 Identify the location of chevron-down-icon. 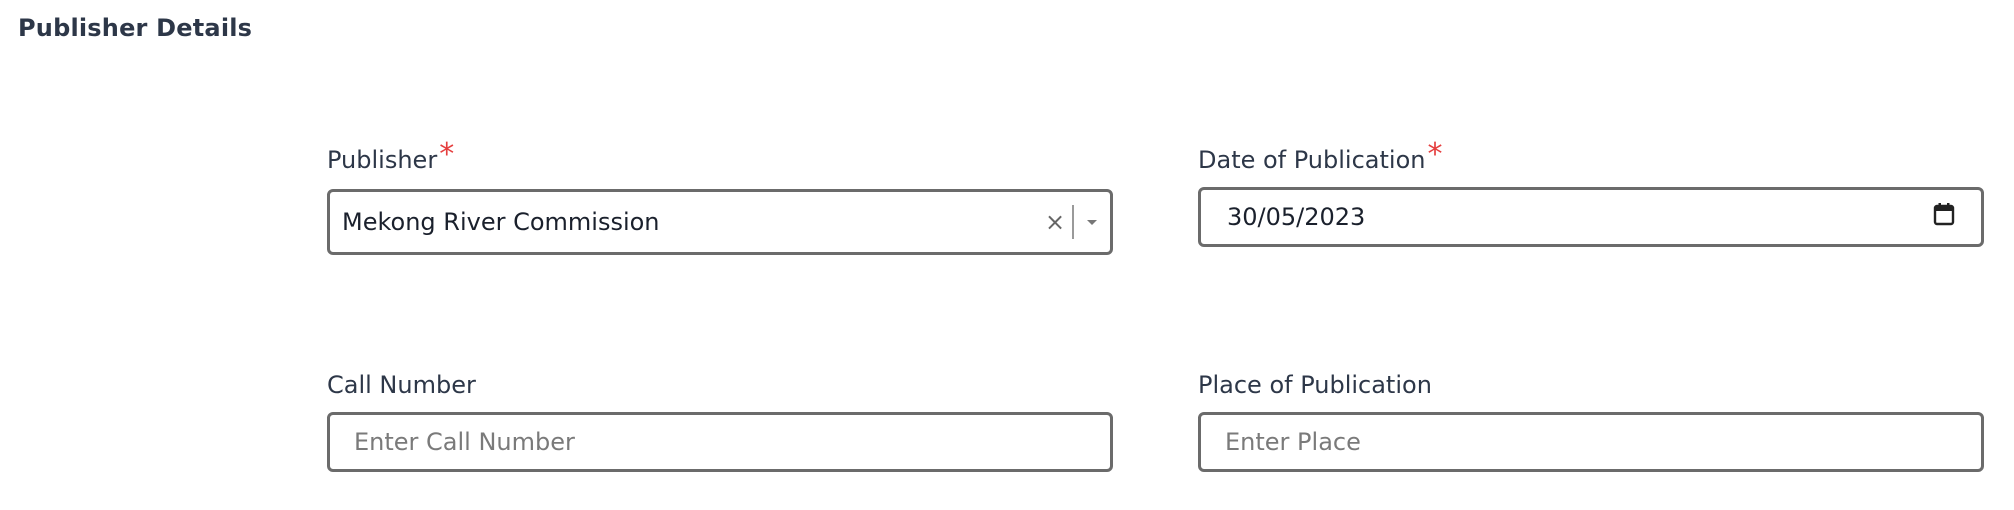
(1092, 222).